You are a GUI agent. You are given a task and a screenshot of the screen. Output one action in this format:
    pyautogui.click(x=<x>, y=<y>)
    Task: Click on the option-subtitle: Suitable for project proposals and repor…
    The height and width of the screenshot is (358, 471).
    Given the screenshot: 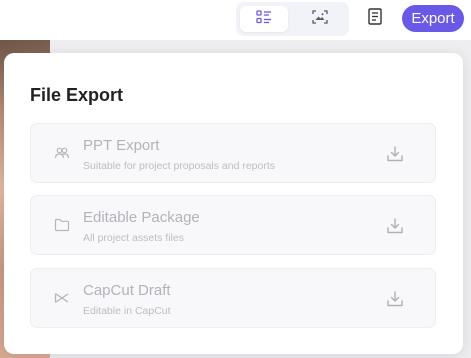 What is the action you would take?
    pyautogui.click(x=179, y=166)
    